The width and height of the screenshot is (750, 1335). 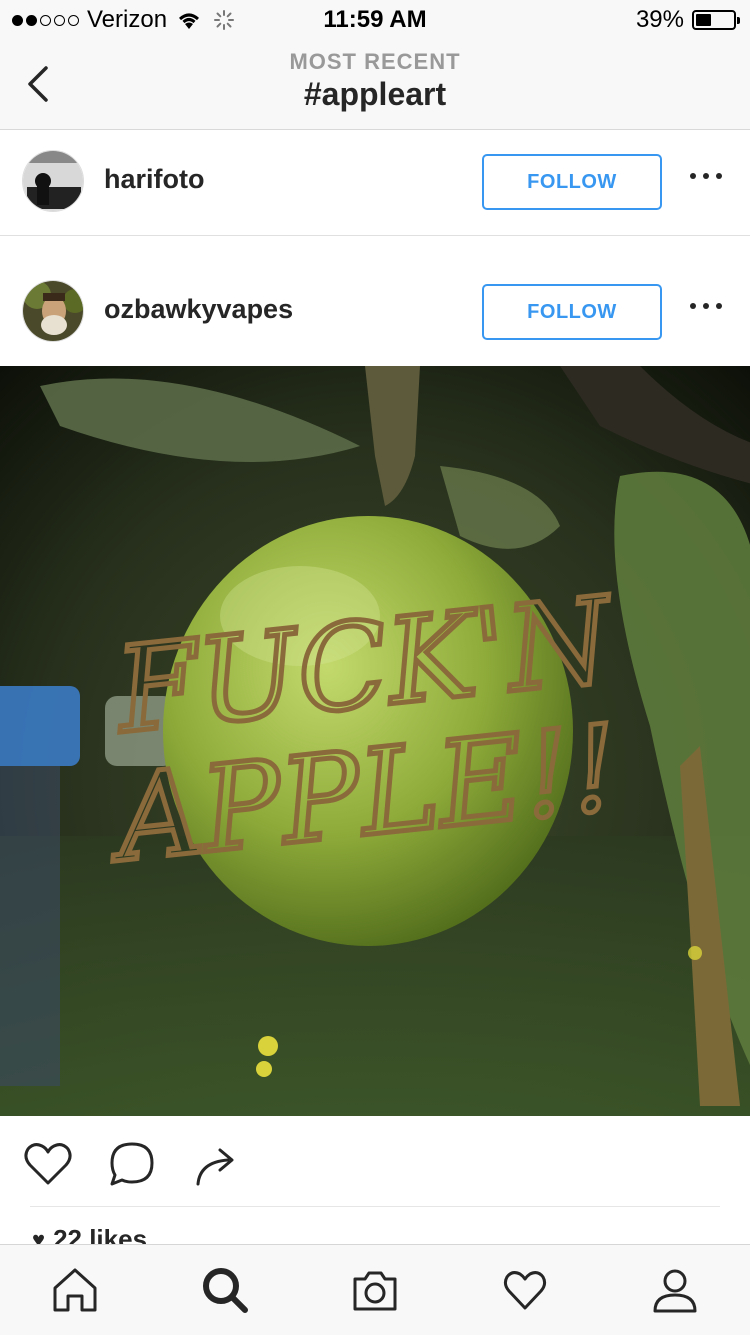 What do you see at coordinates (659, 19) in the screenshot?
I see `battery-percent: 39%` at bounding box center [659, 19].